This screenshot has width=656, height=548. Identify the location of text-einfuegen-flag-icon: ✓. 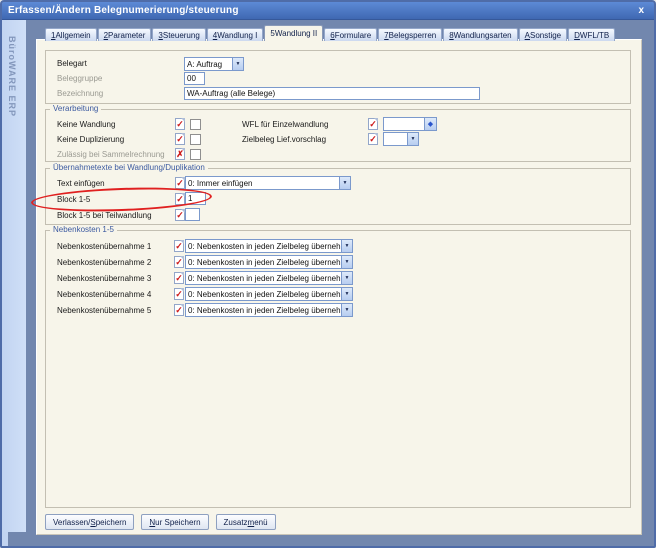
(180, 183).